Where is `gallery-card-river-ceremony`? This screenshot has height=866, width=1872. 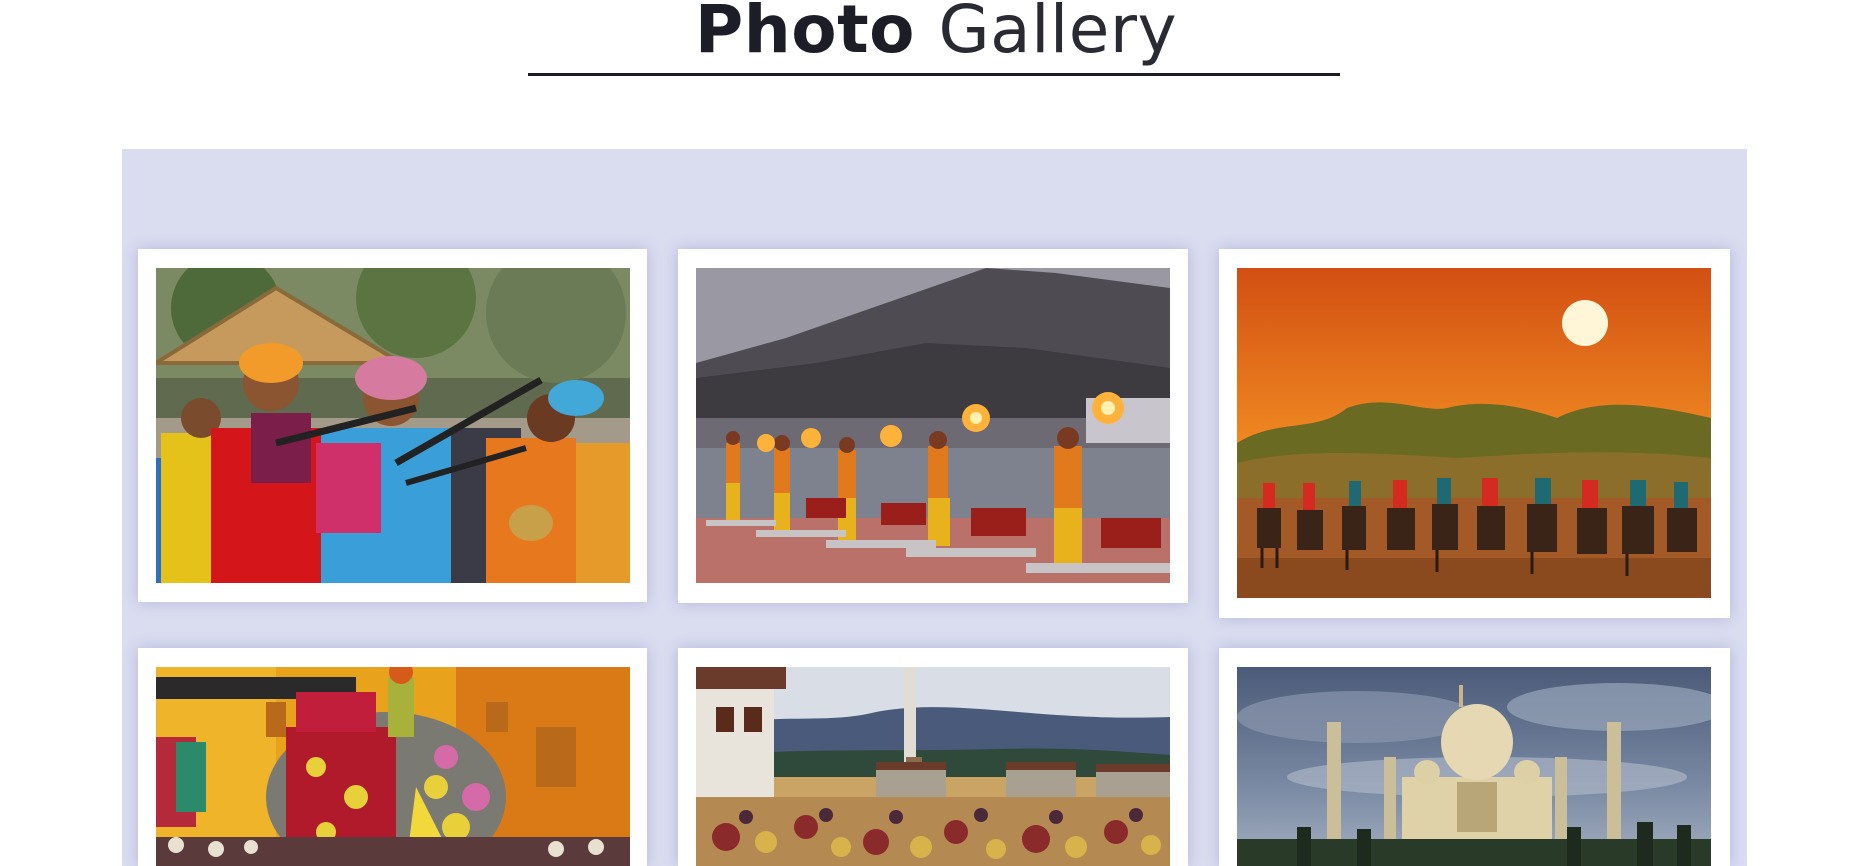 gallery-card-river-ceremony is located at coordinates (933, 426).